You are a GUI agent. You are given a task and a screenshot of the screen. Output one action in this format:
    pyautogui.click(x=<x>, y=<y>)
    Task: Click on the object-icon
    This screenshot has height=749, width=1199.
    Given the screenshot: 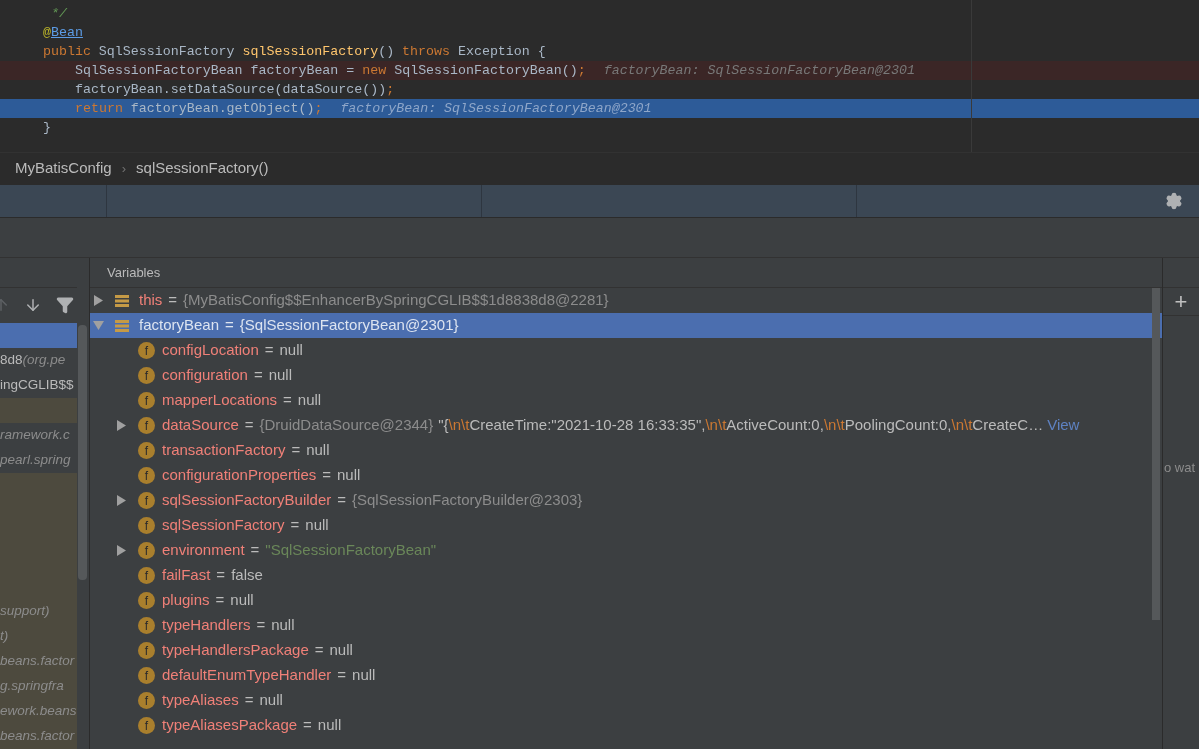 What is the action you would take?
    pyautogui.click(x=122, y=300)
    